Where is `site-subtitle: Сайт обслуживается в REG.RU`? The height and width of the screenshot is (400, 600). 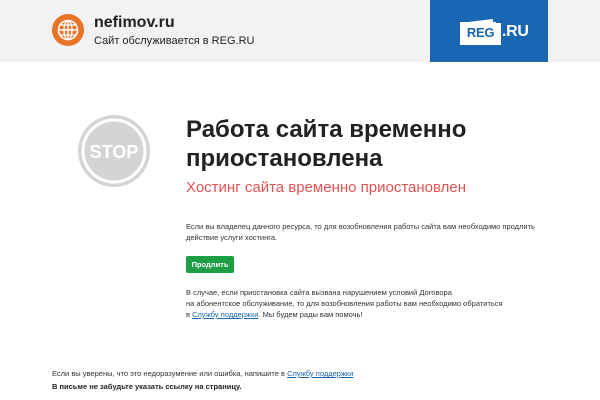
site-subtitle: Сайт обслуживается в REG.RU is located at coordinates (174, 41).